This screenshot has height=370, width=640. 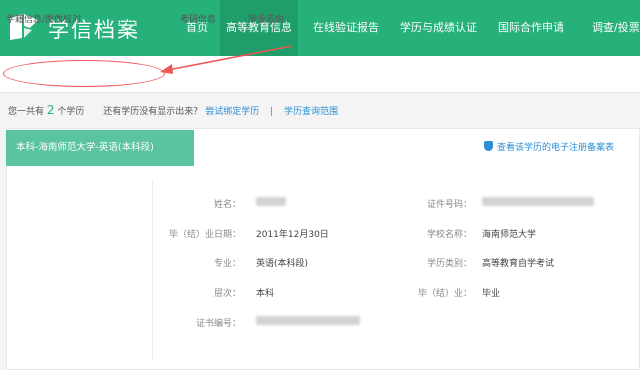 I want to click on major-value: 英语(本科段), so click(x=282, y=264).